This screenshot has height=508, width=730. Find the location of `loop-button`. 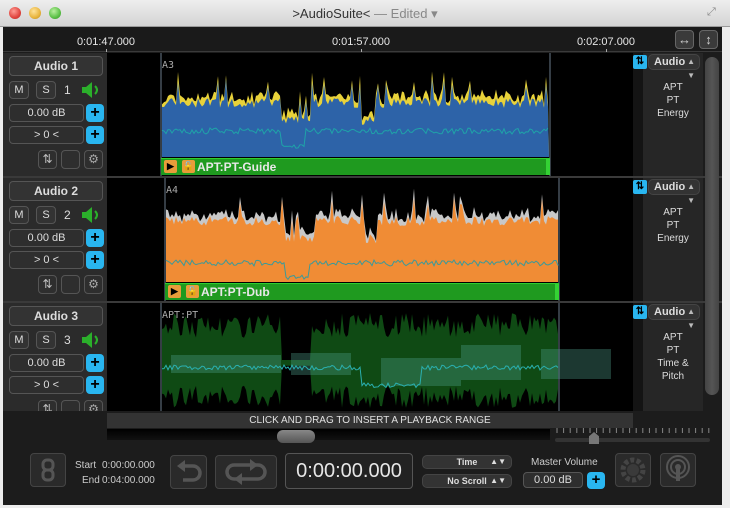

loop-button is located at coordinates (246, 472).